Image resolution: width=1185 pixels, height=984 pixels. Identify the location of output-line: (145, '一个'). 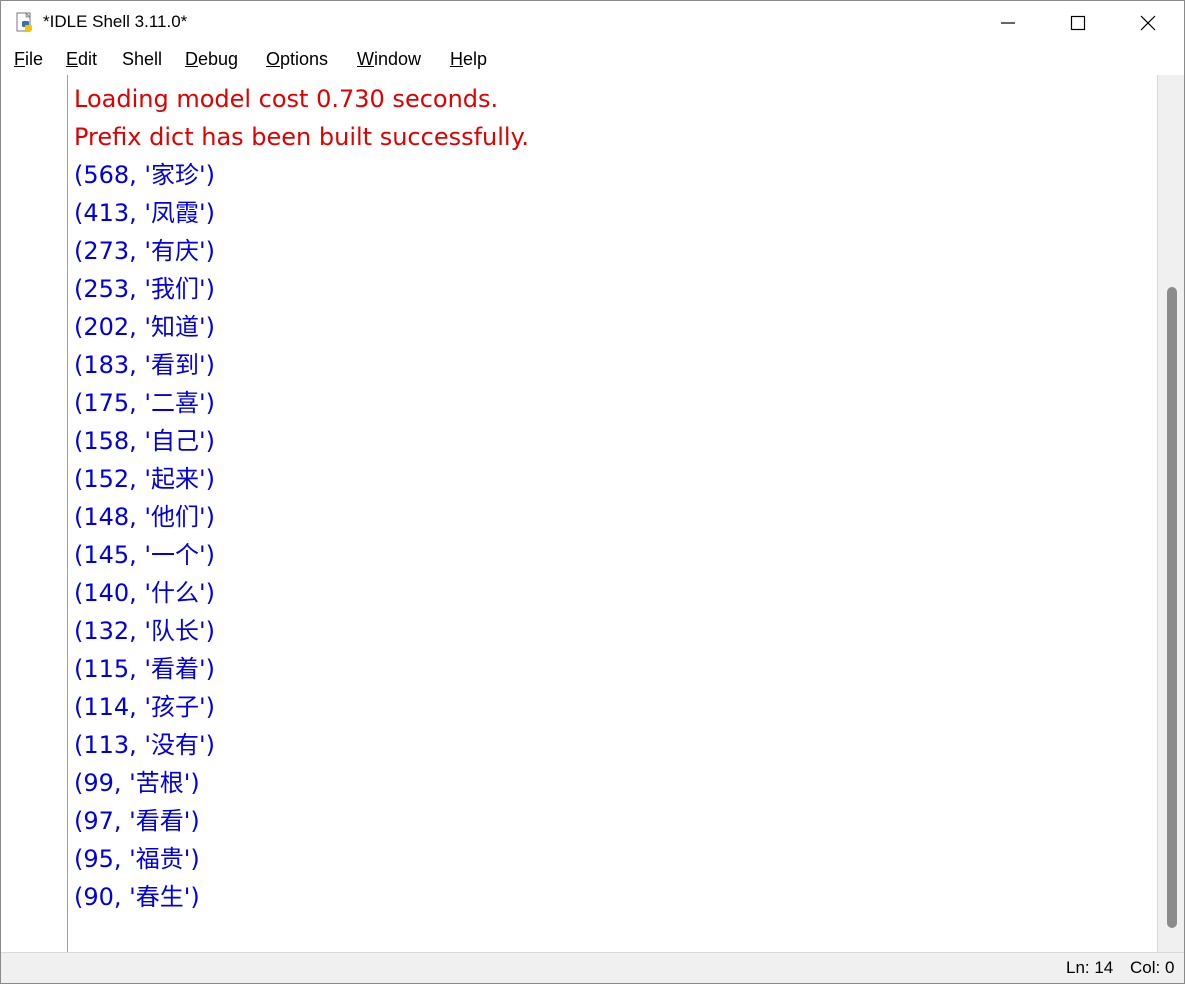
(144, 555).